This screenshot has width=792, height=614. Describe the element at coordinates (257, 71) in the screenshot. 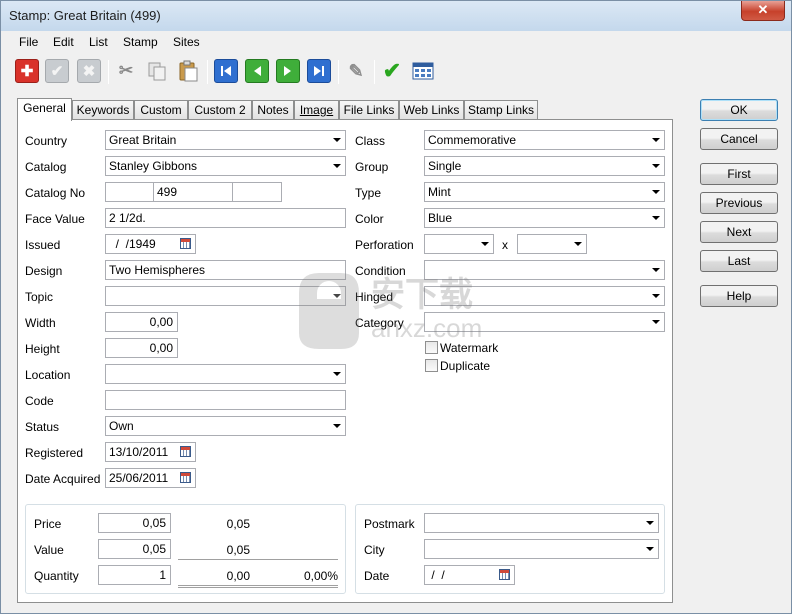

I see `previous-record-icon` at that location.